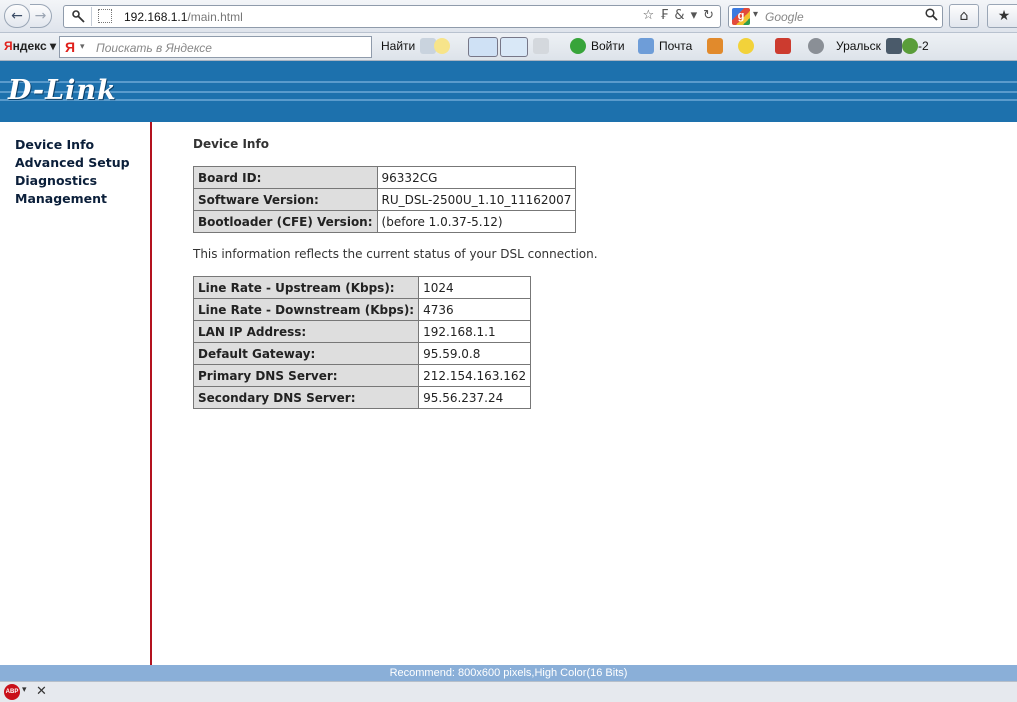 The height and width of the screenshot is (702, 1017). What do you see at coordinates (75, 181) in the screenshot?
I see `sidebar-item-diagnostics: Diagnostics` at bounding box center [75, 181].